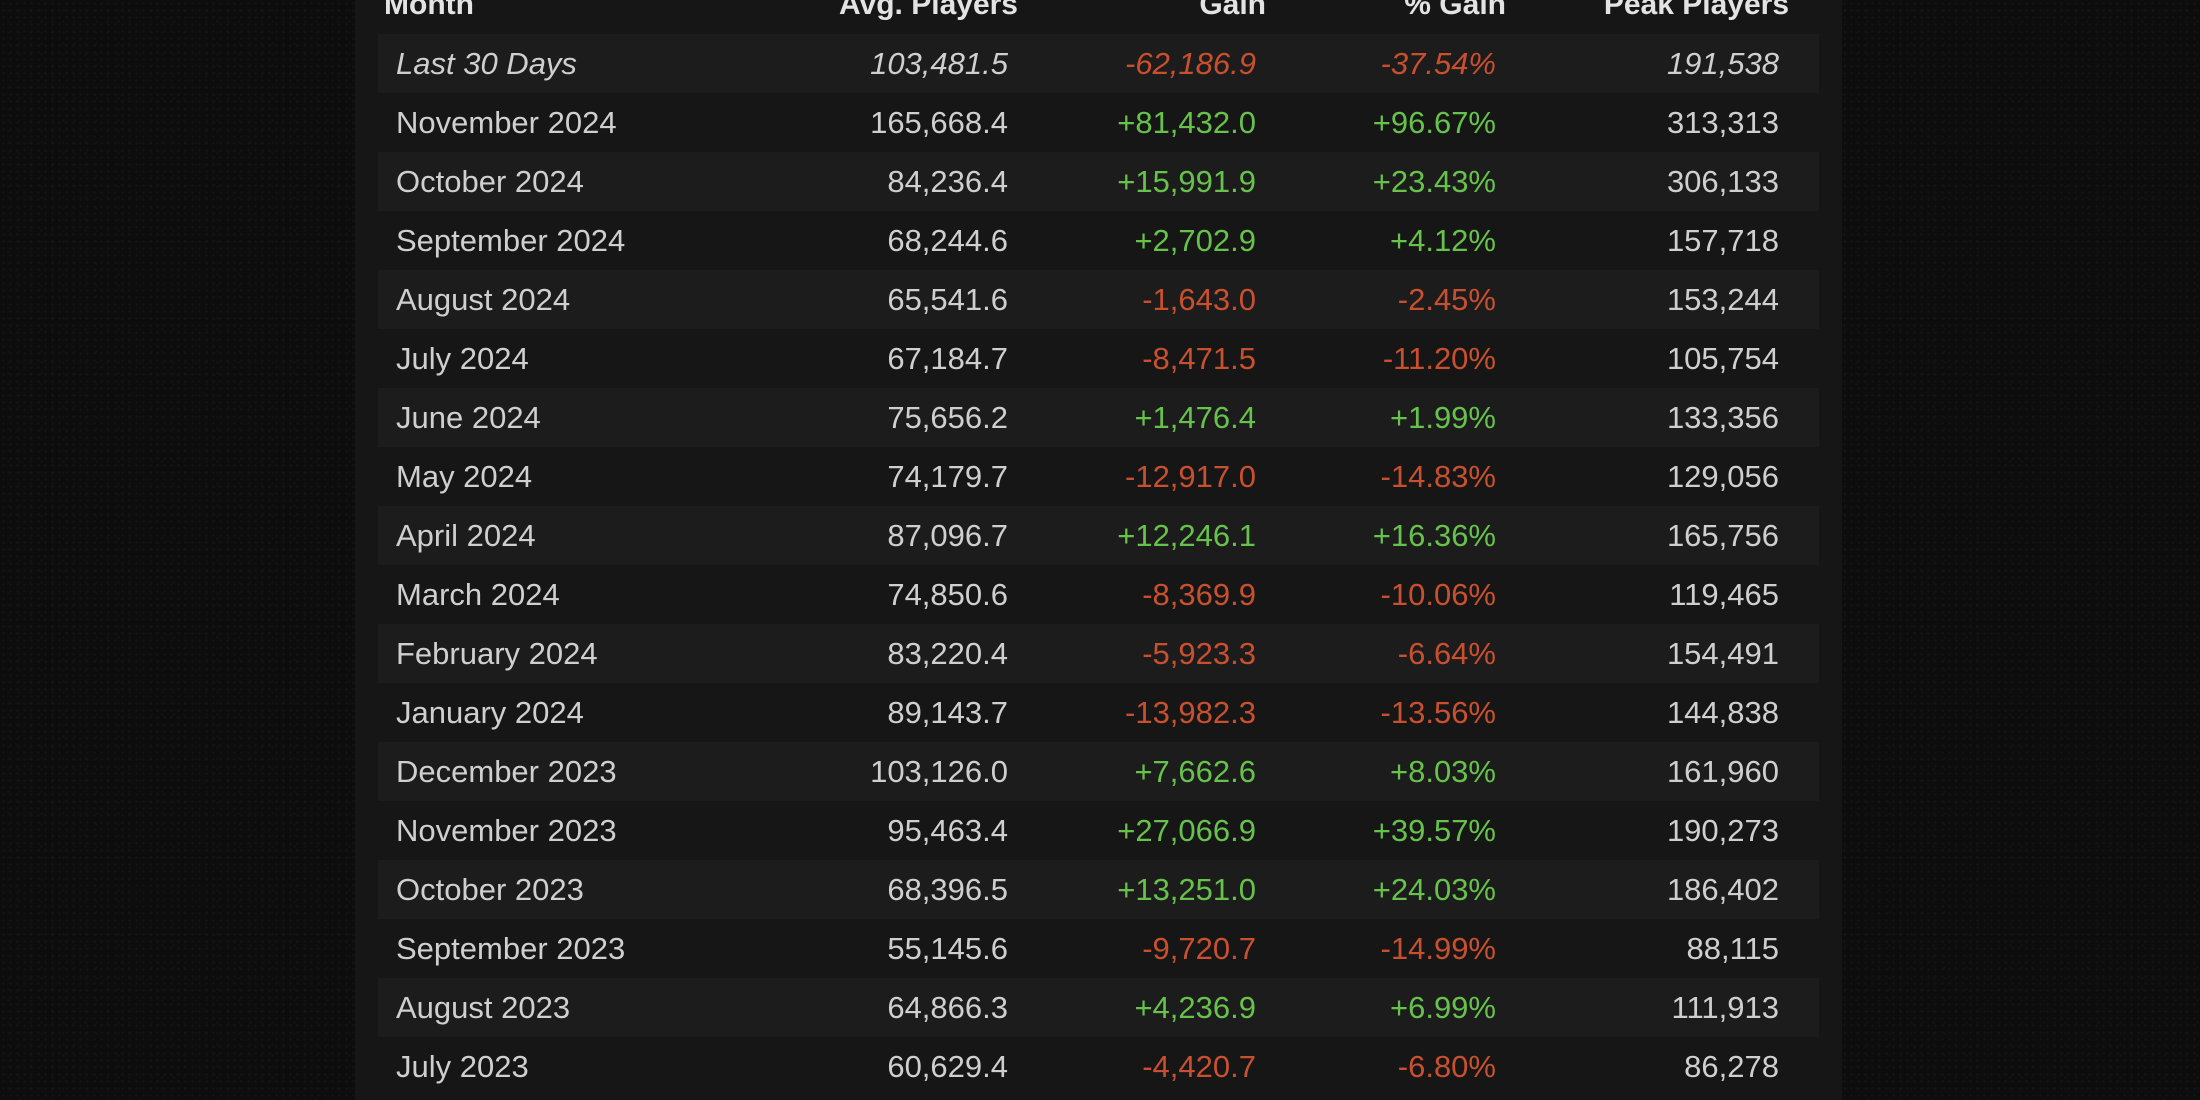  What do you see at coordinates (1722, 63) in the screenshot?
I see `peak-players-cell: 191,538` at bounding box center [1722, 63].